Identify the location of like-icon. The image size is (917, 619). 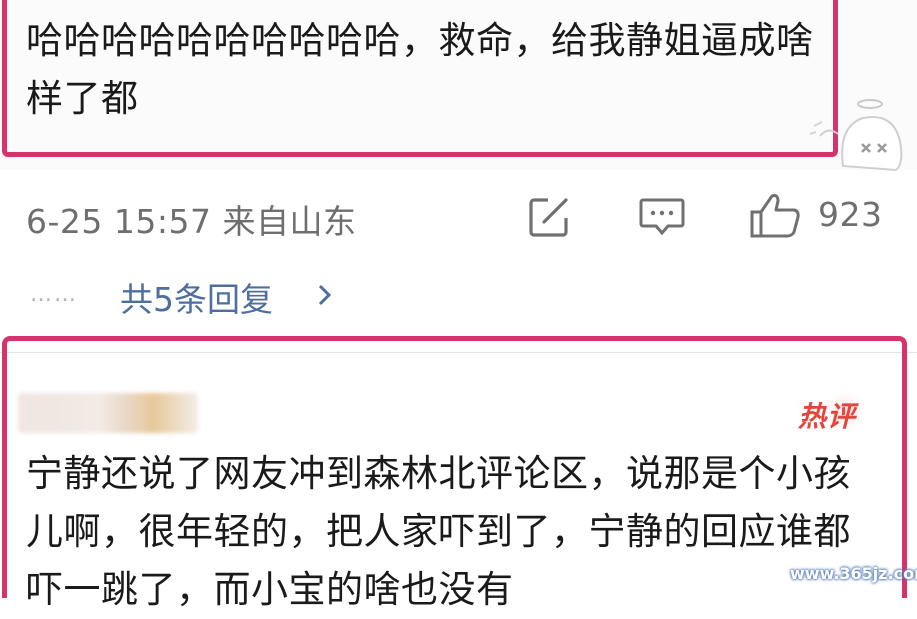
(775, 216).